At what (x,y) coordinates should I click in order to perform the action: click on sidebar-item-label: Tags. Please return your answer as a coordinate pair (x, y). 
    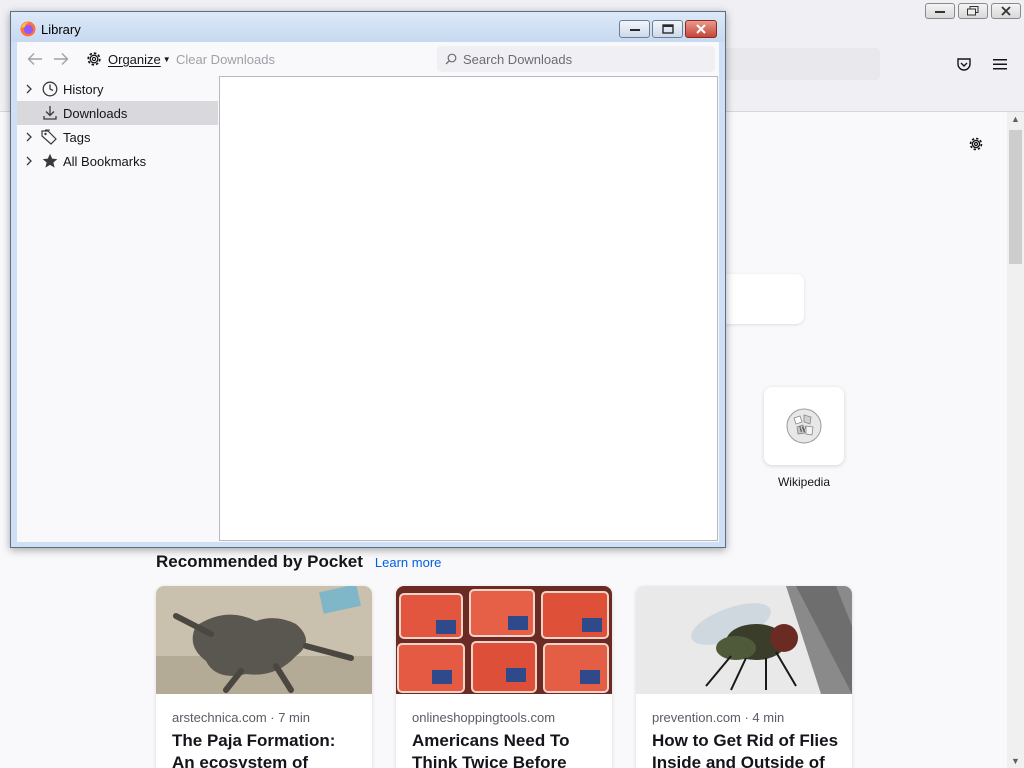
    Looking at the image, I should click on (77, 137).